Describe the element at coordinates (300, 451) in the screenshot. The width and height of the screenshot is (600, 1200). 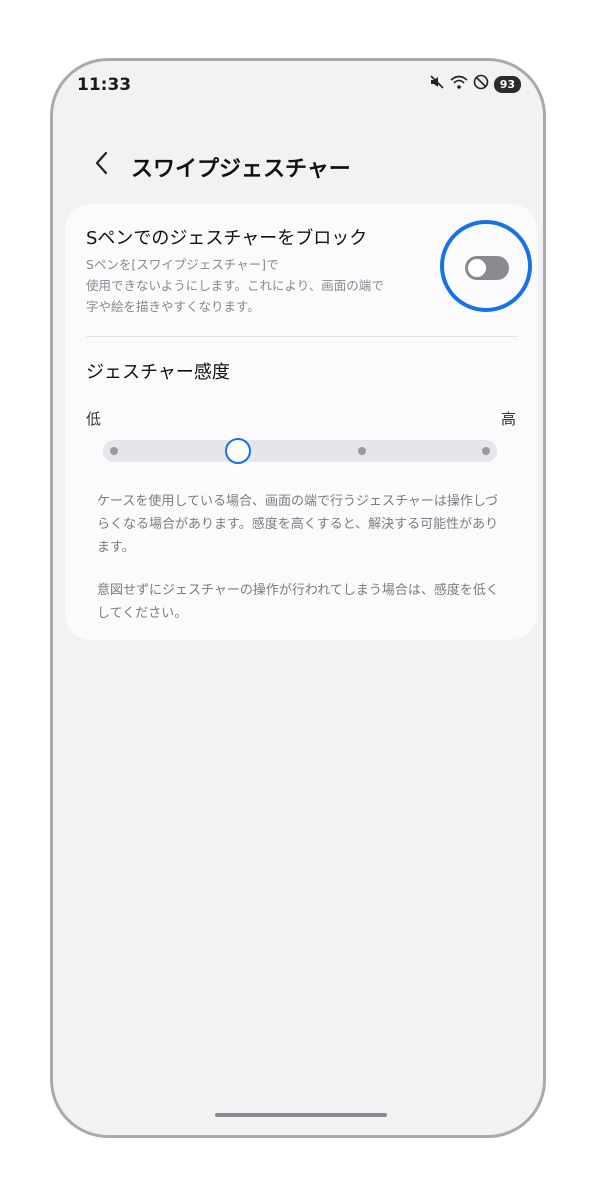
I see `sensitivity-slider` at that location.